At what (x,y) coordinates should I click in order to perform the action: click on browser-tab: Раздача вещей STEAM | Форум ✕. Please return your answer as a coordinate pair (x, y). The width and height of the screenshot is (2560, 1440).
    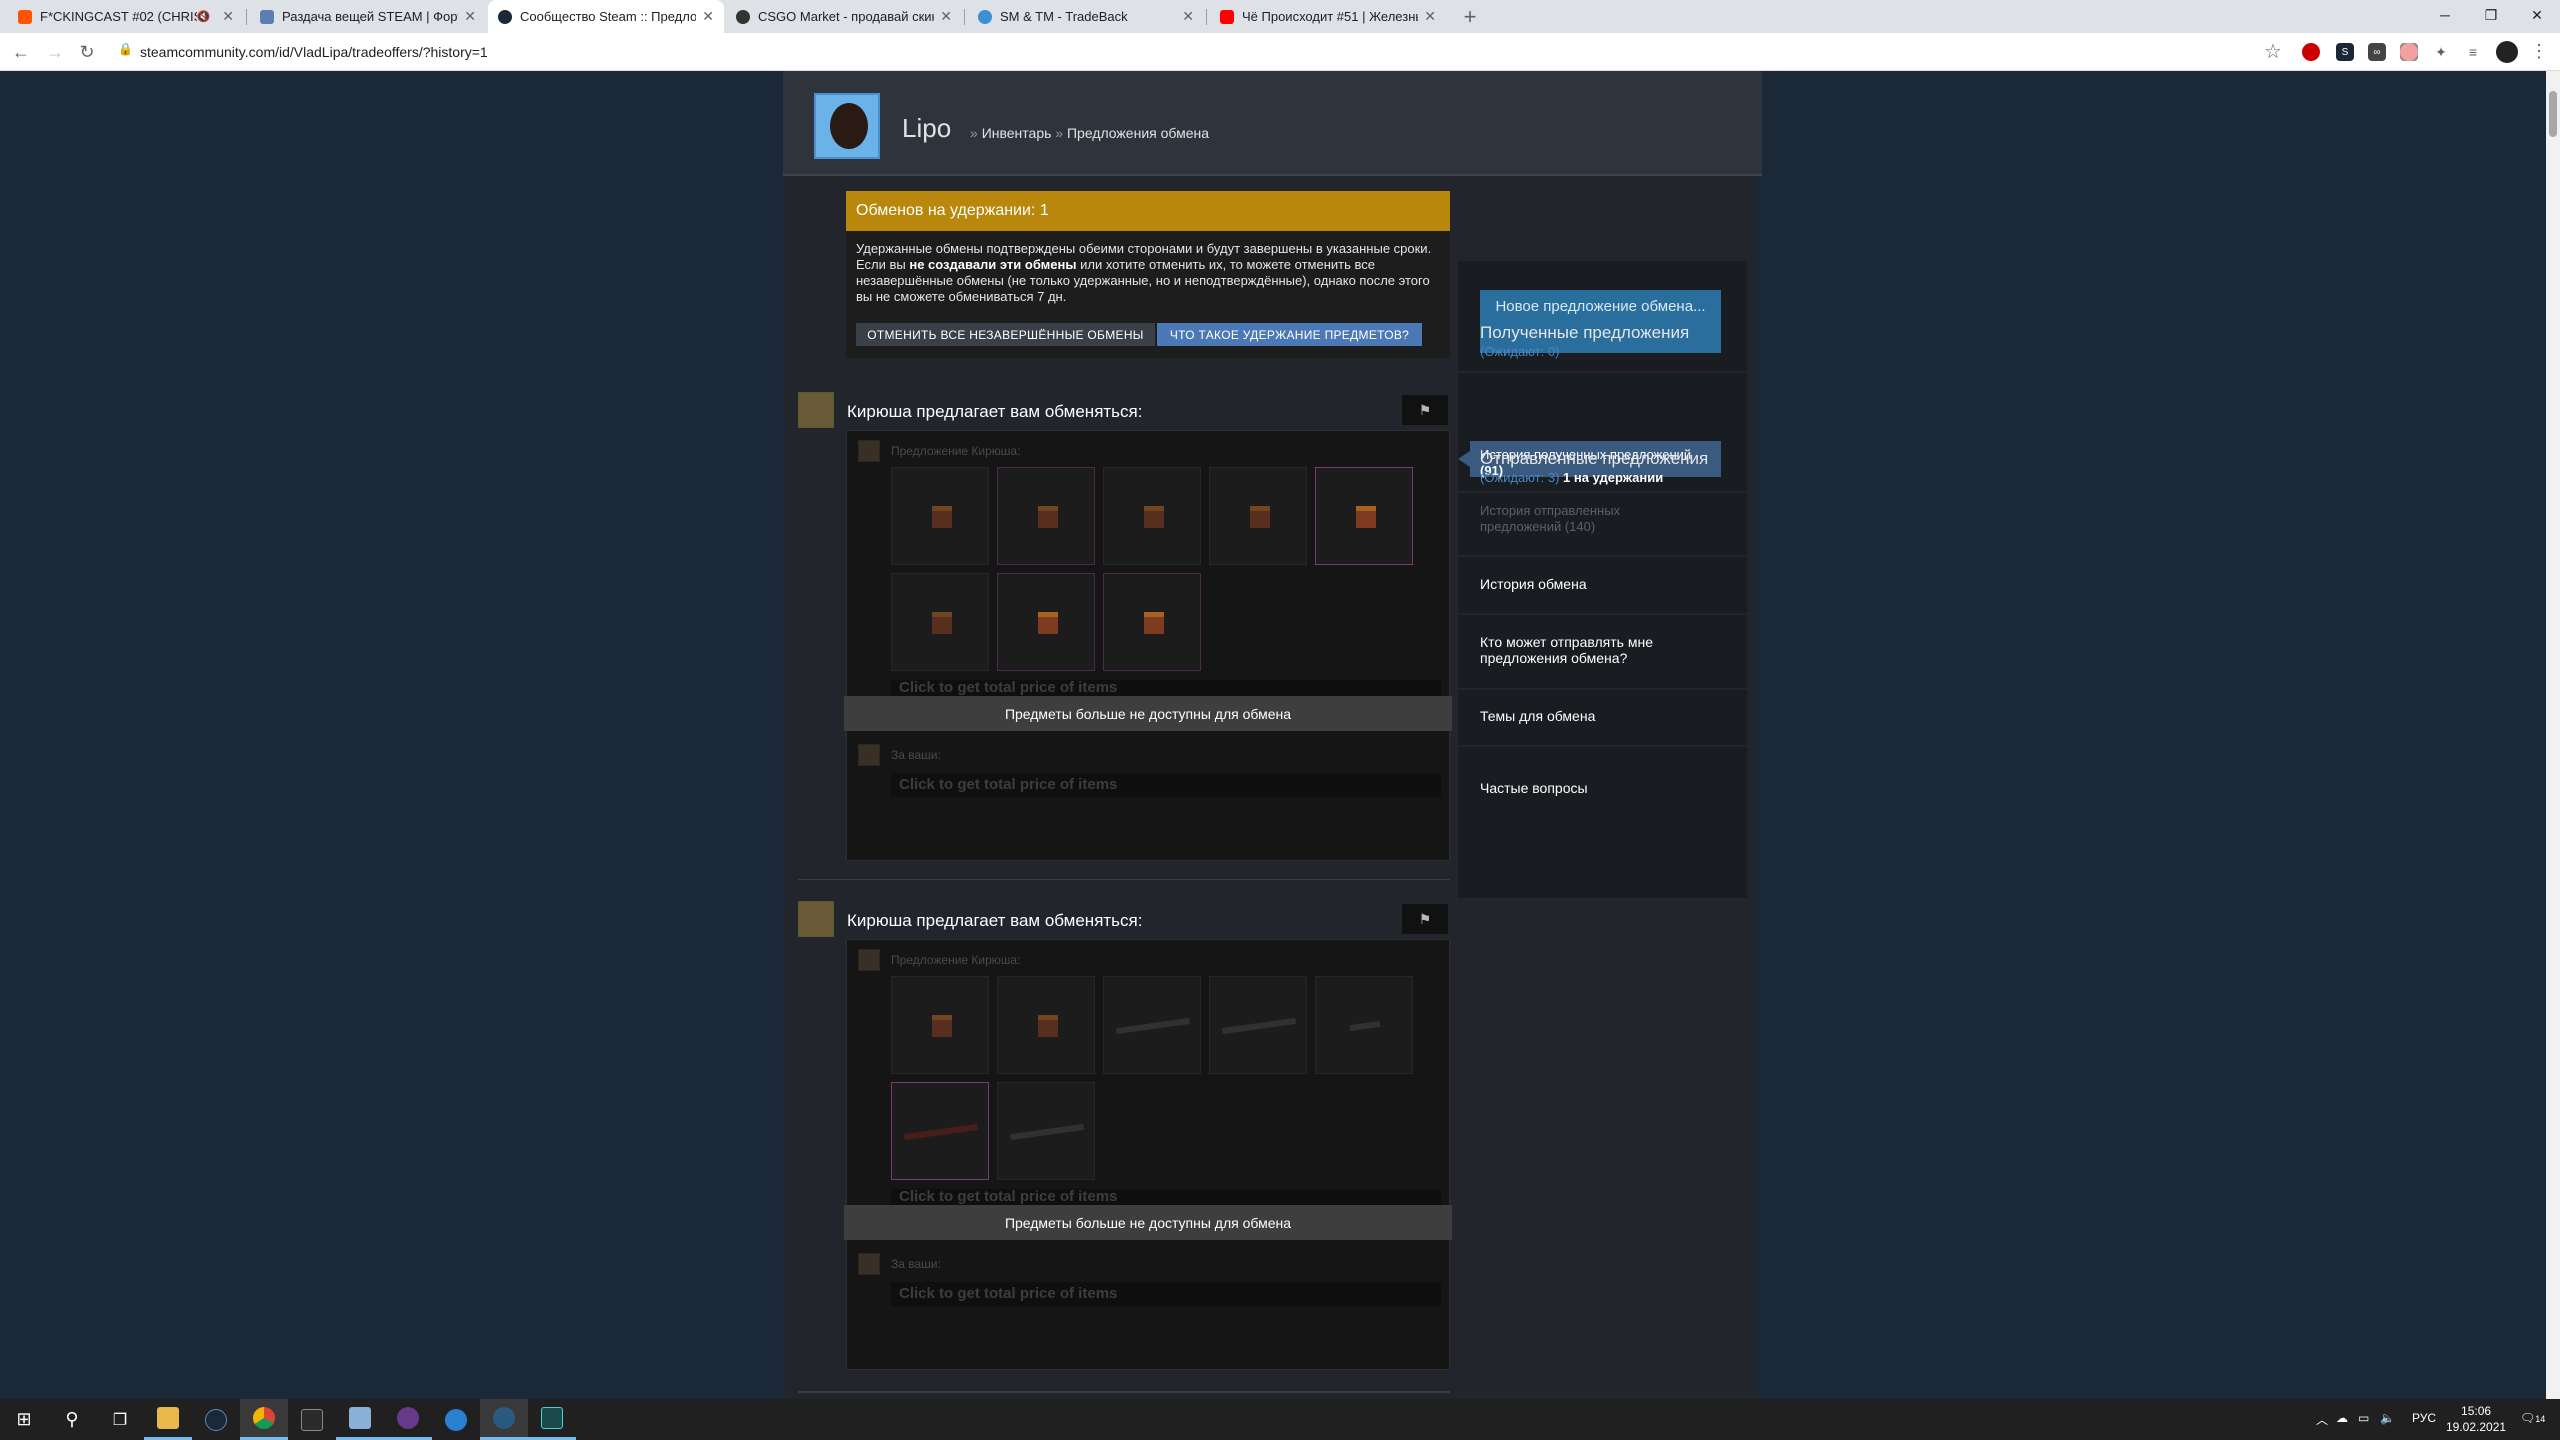
    Looking at the image, I should click on (368, 16).